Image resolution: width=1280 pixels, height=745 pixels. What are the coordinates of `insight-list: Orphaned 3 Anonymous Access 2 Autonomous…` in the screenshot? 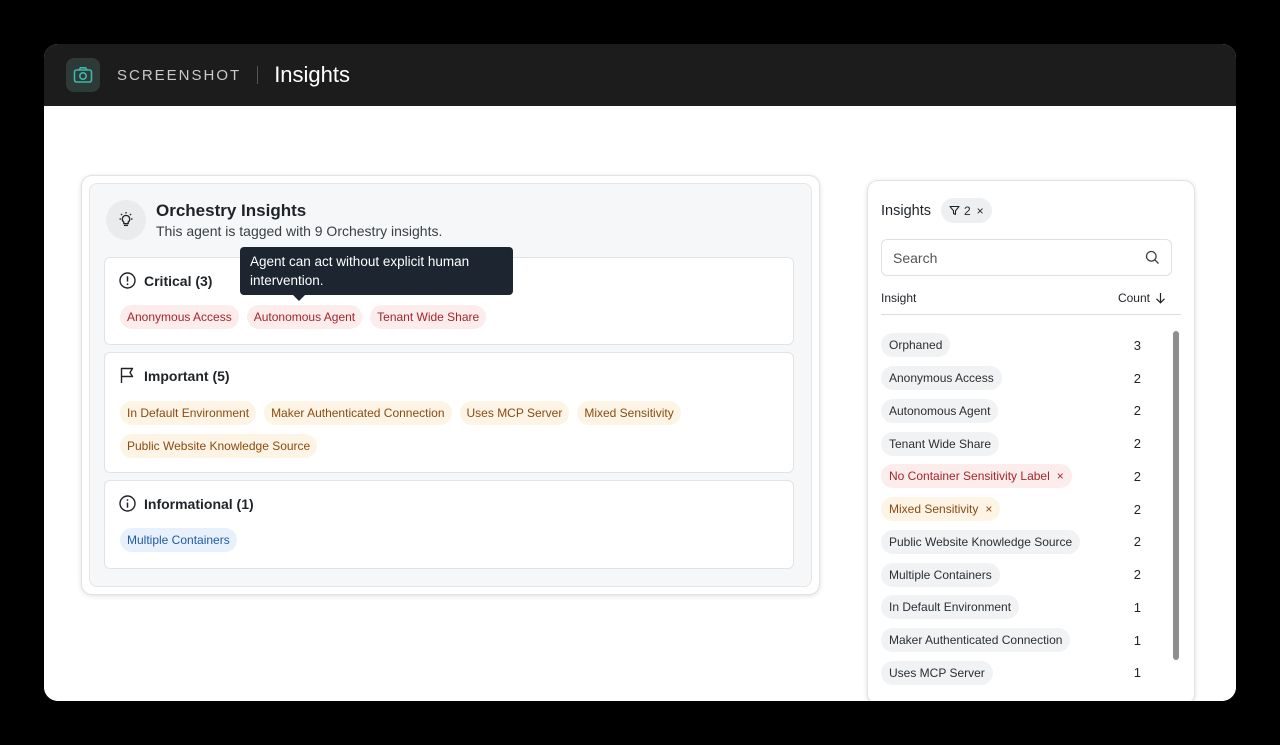 It's located at (1021, 511).